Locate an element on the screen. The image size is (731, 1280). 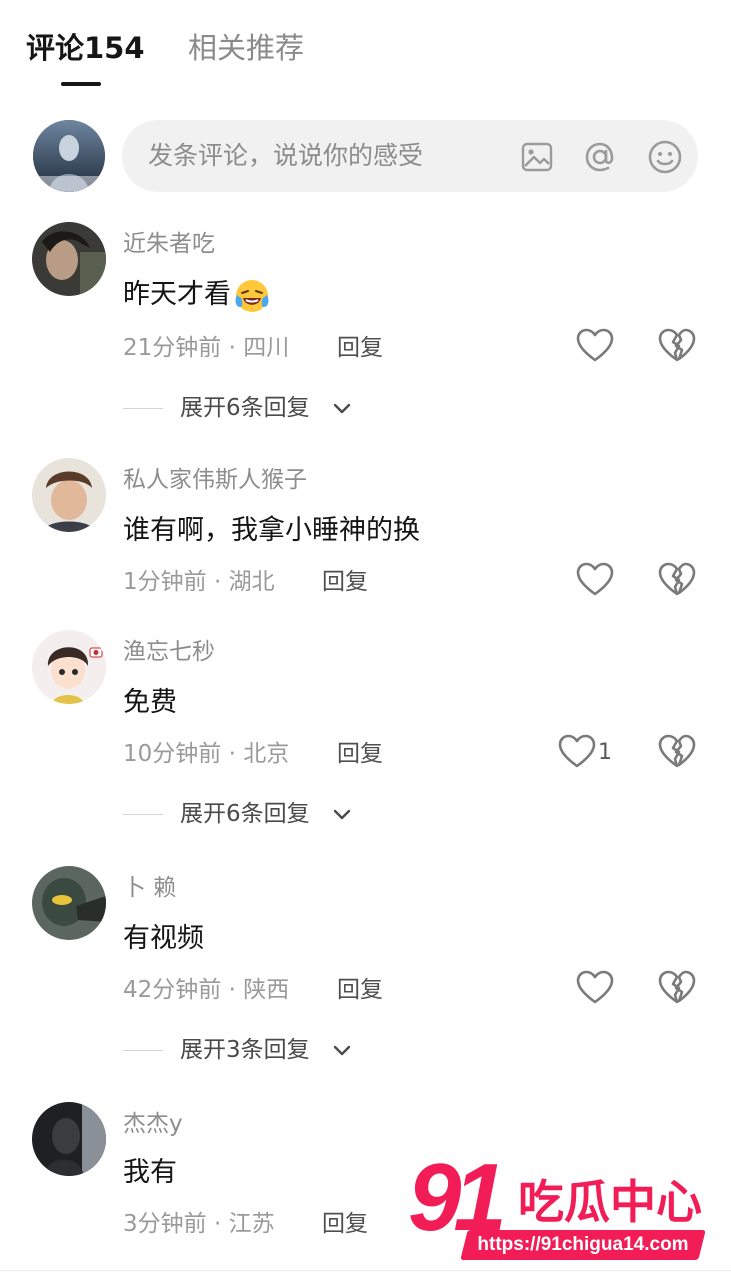
comment-username: 私人家伟斯人猴子 is located at coordinates (215, 480).